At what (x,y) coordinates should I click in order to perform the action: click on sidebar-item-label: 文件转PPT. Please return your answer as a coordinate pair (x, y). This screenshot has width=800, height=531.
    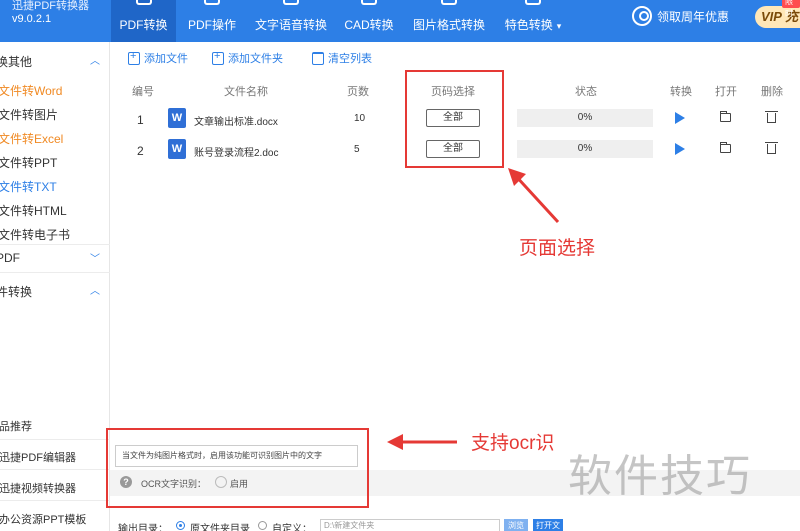
    Looking at the image, I should click on (29, 163).